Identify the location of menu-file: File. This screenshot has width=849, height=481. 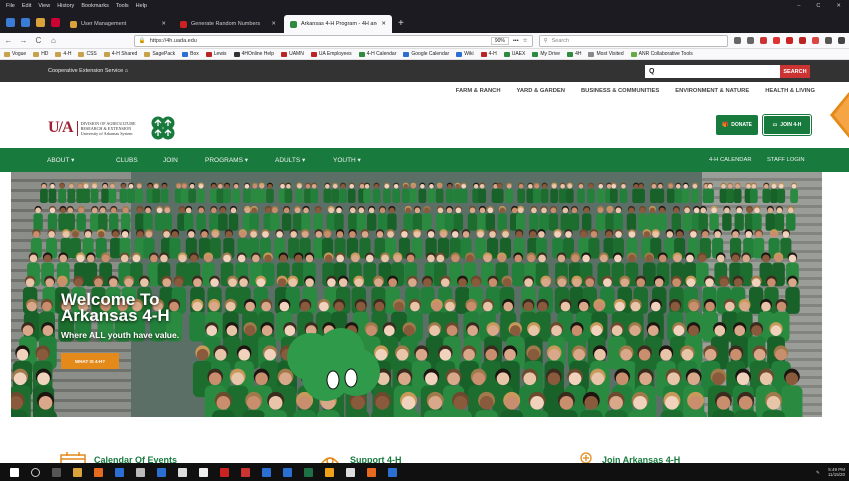
(10, 6).